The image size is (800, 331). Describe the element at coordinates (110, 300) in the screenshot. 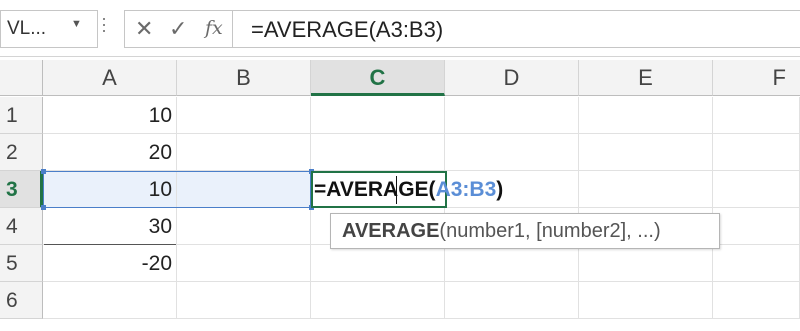

I see `cell-a6` at that location.